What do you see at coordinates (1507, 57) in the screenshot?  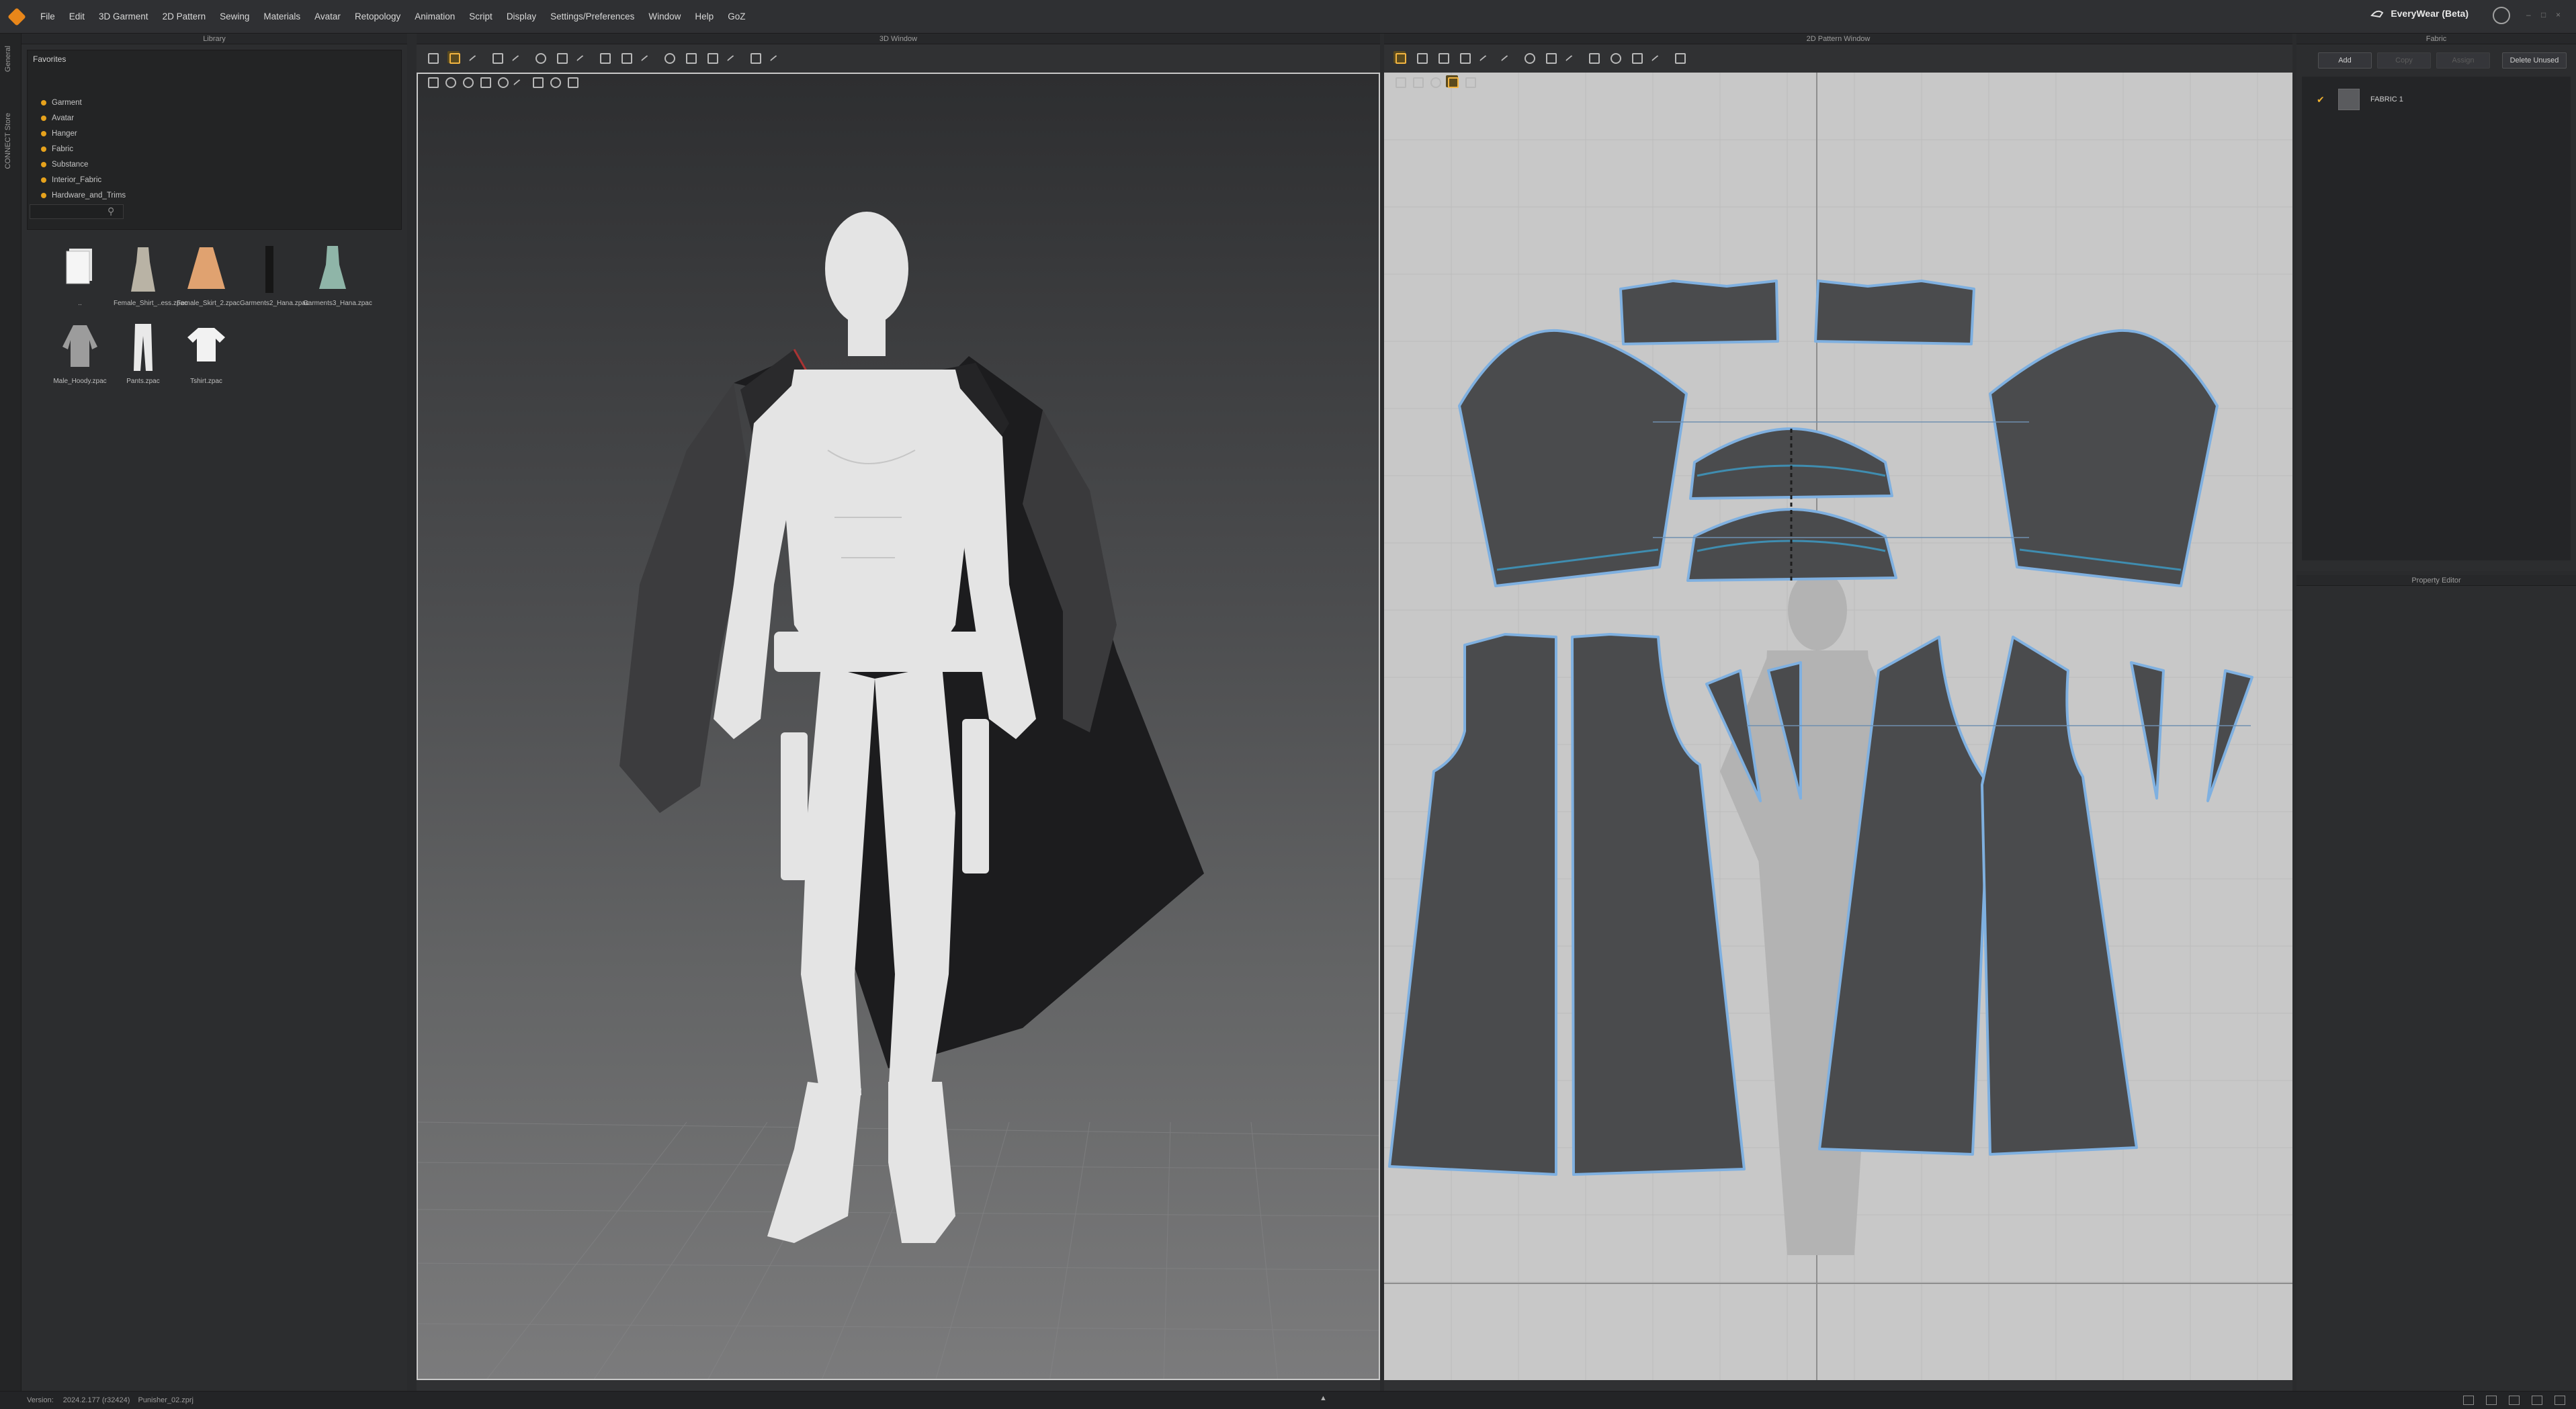 I see `dart-icon` at bounding box center [1507, 57].